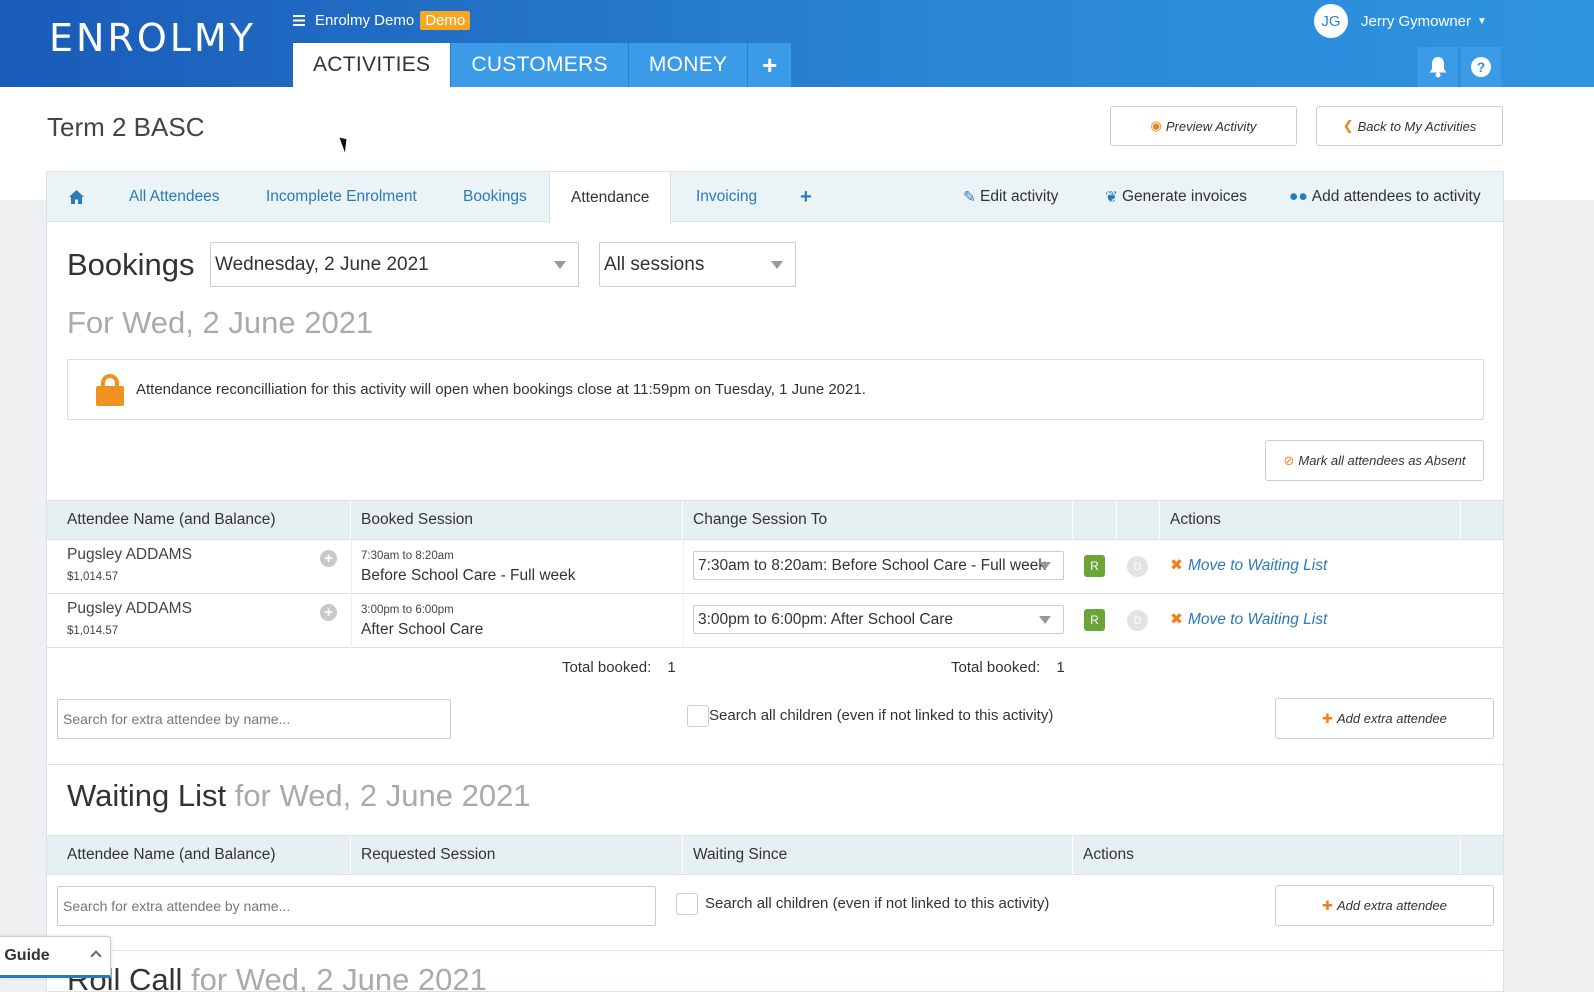  I want to click on date-select-value: Wednesday, 2 June 2021, so click(322, 264).